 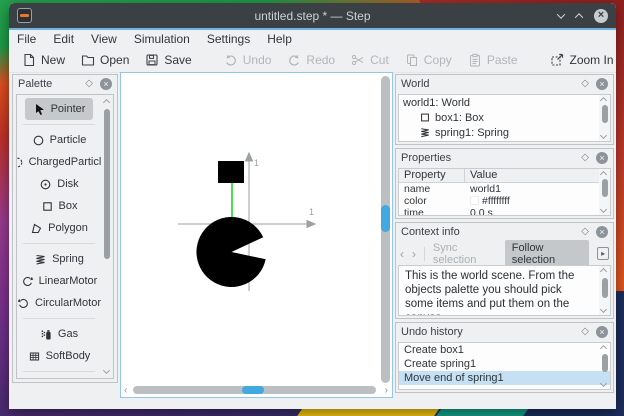 What do you see at coordinates (105, 60) in the screenshot?
I see `open-button: Open` at bounding box center [105, 60].